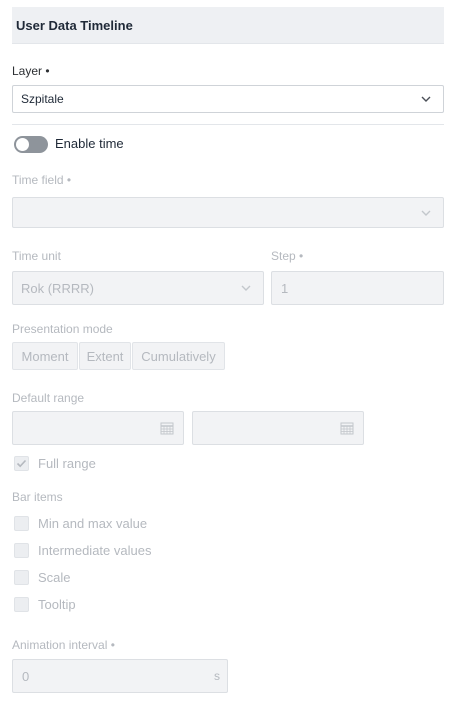  I want to click on bar-item-min-max: Min and max value, so click(80, 523).